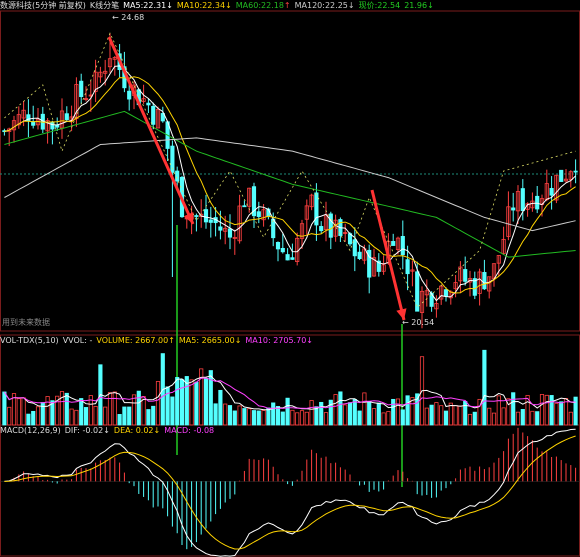 This screenshot has height=557, width=580. Describe the element at coordinates (214, 5) in the screenshot. I see `ma10-value: 22.34` at that location.